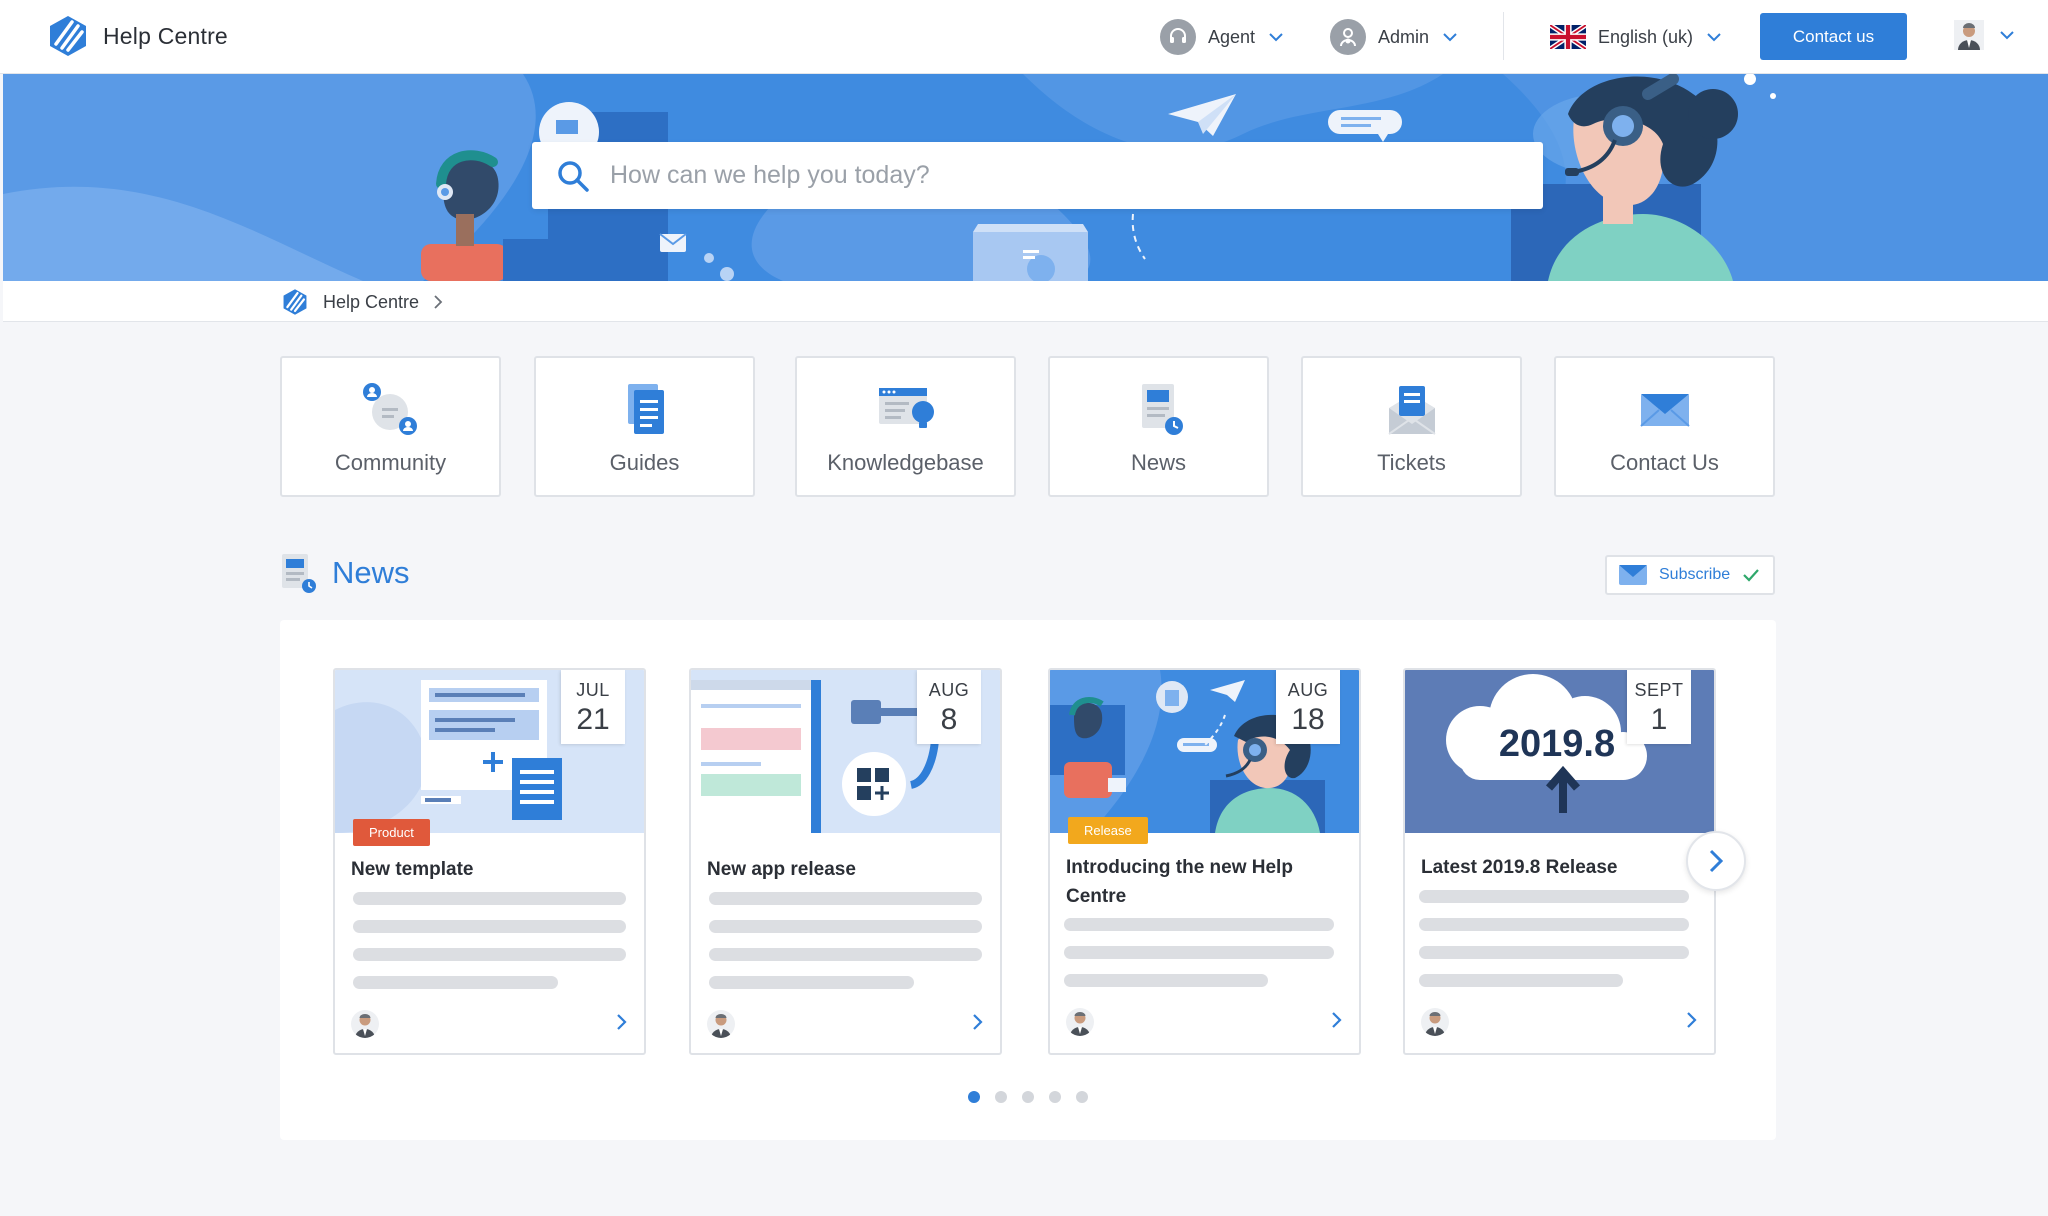  I want to click on breadcrumb-bar: Help Centre, so click(1025, 301).